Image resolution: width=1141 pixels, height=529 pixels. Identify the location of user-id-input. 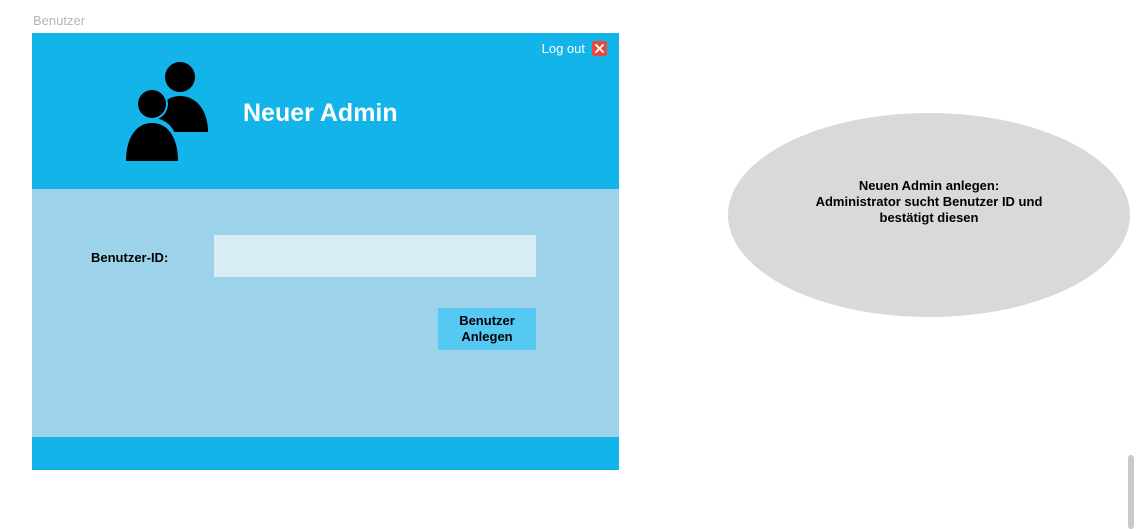
(375, 256).